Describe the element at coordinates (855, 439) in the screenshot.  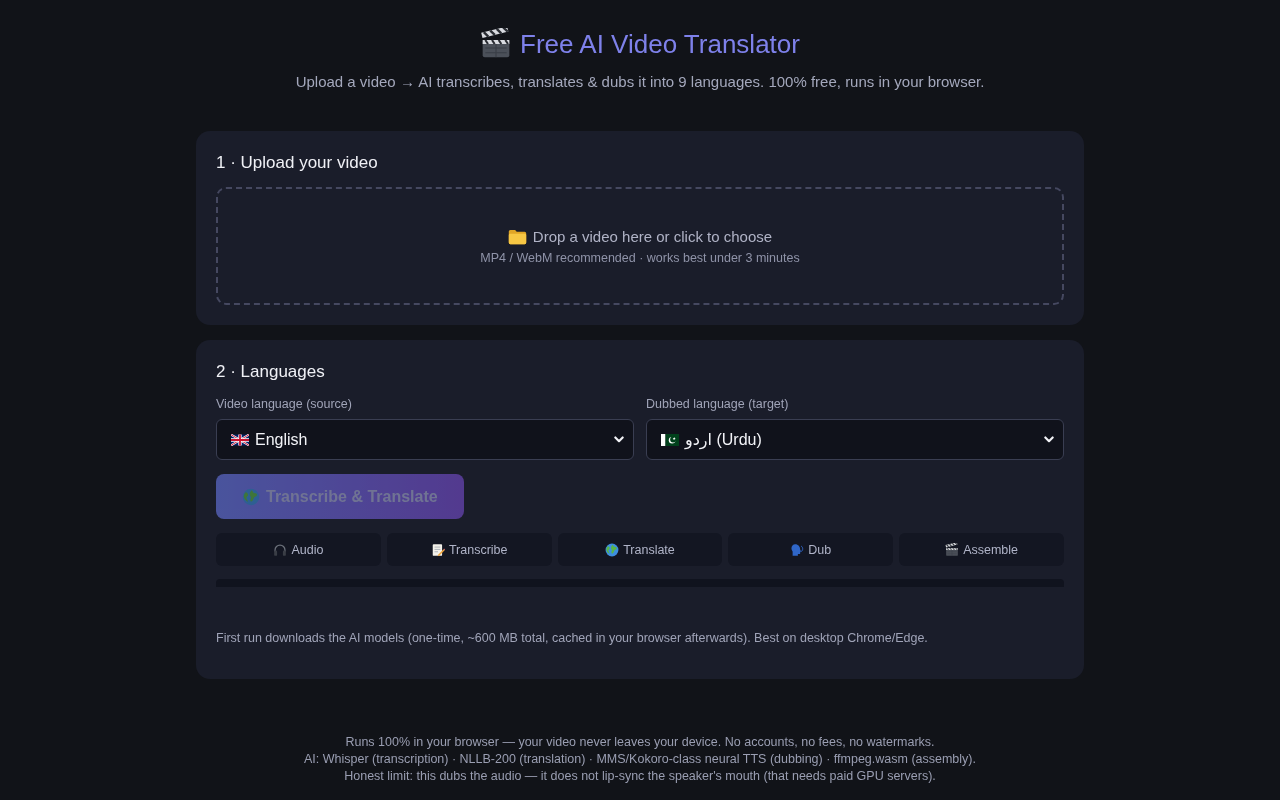
I see `language-select: اردو (Urdu)` at that location.